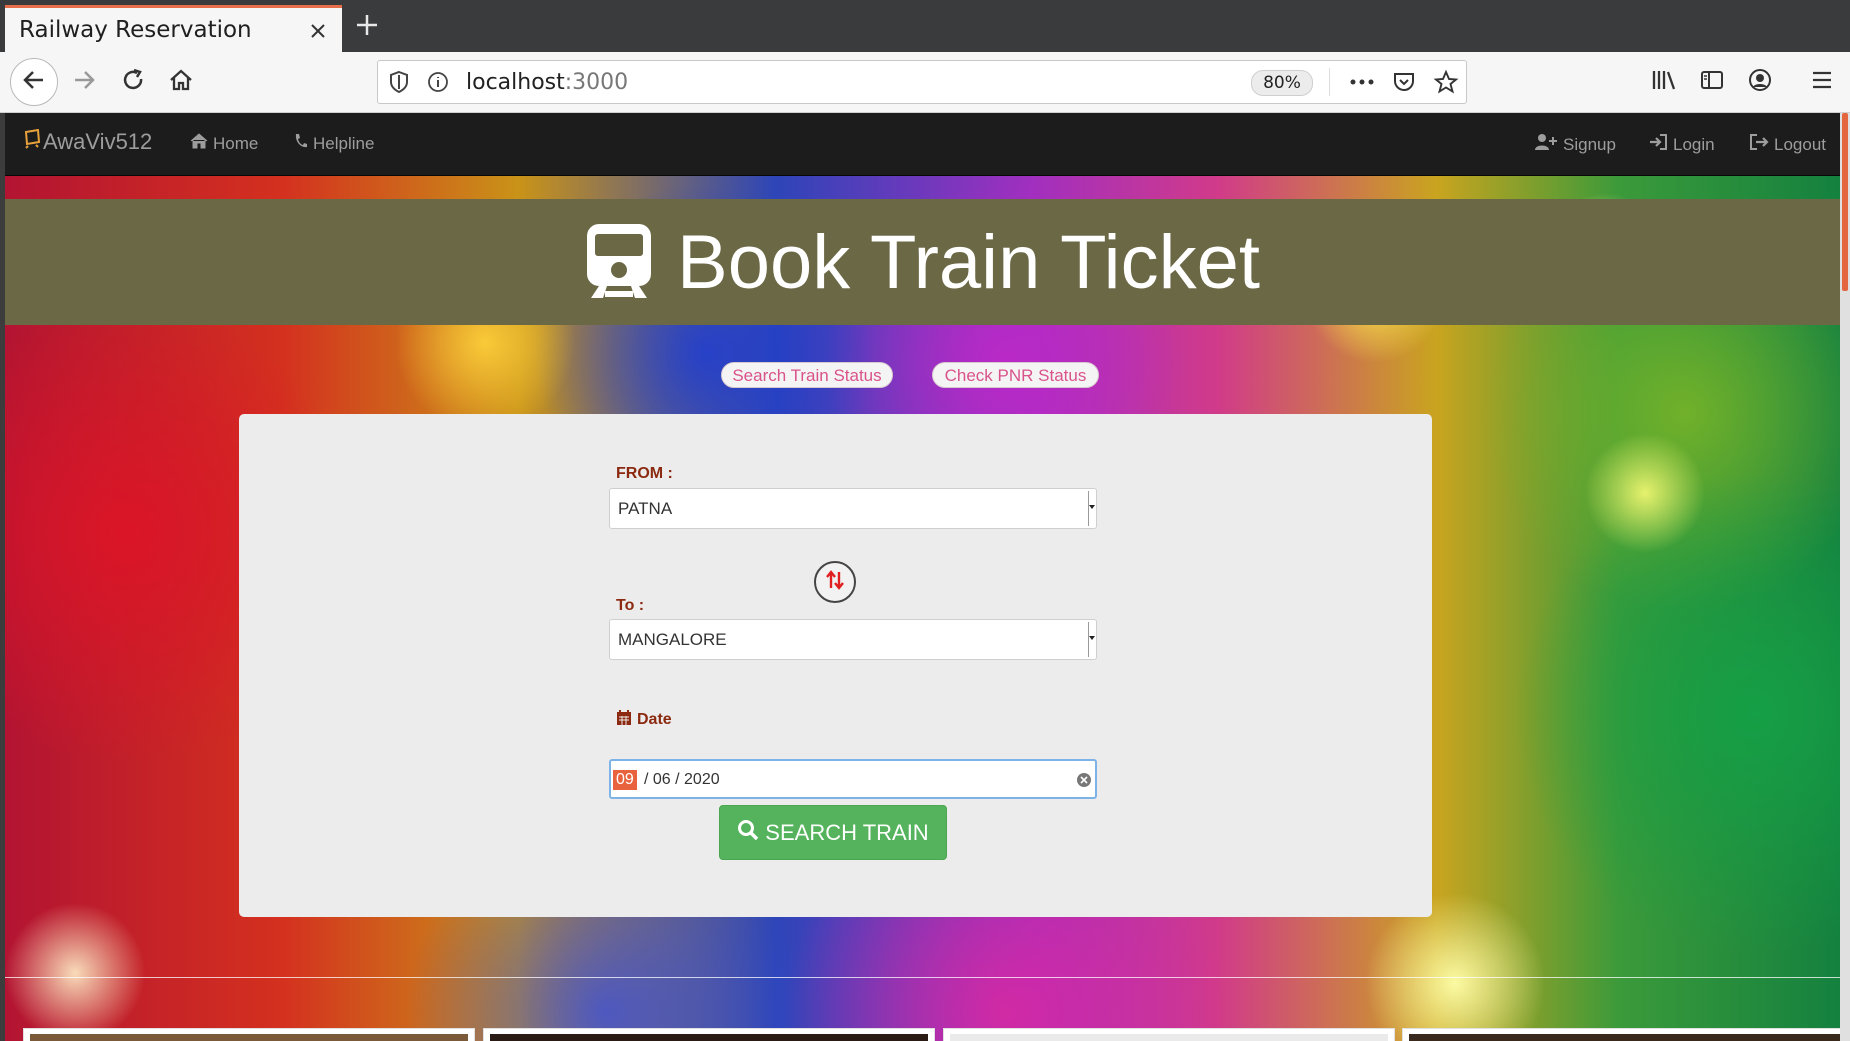 The image size is (1850, 1041). What do you see at coordinates (1362, 84) in the screenshot?
I see `more-dots-icon` at bounding box center [1362, 84].